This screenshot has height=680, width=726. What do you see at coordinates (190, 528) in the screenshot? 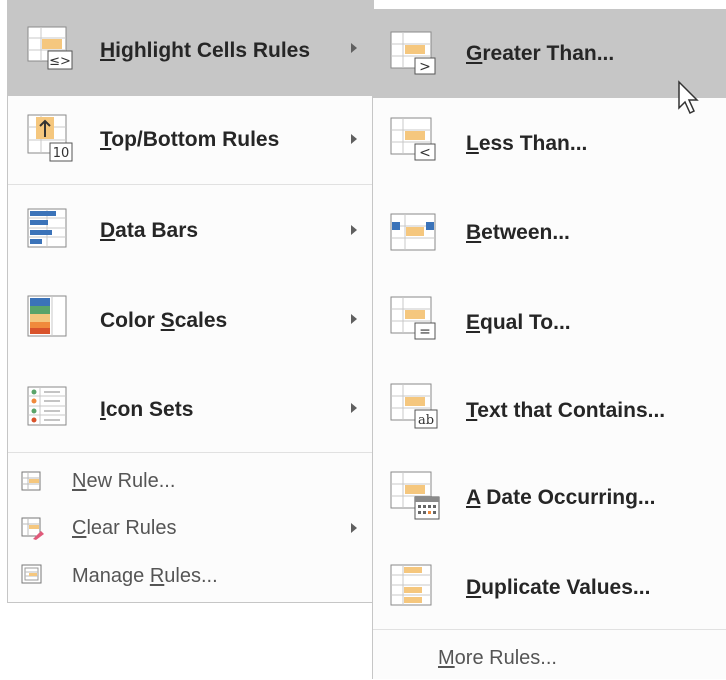
I see `menu-item-clear-rules: Clear Rules` at bounding box center [190, 528].